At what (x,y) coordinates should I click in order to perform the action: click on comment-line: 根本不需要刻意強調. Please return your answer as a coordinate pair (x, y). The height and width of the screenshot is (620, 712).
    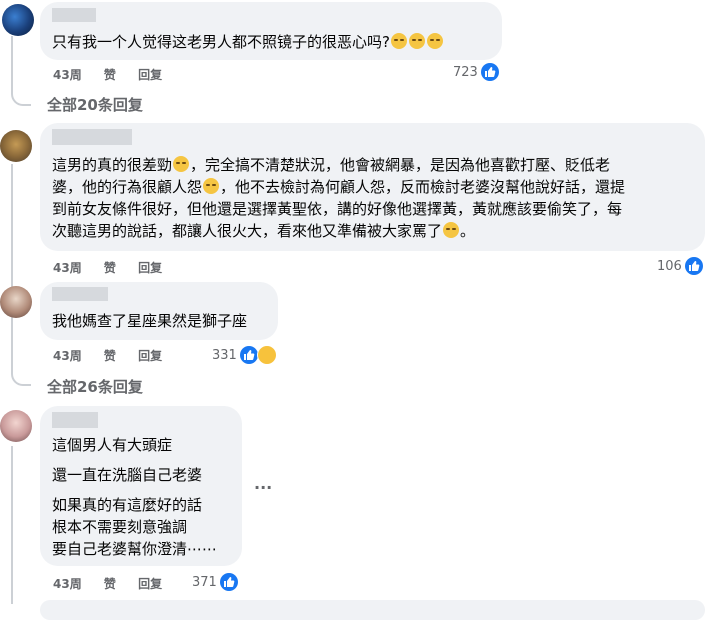
    Looking at the image, I should click on (120, 527).